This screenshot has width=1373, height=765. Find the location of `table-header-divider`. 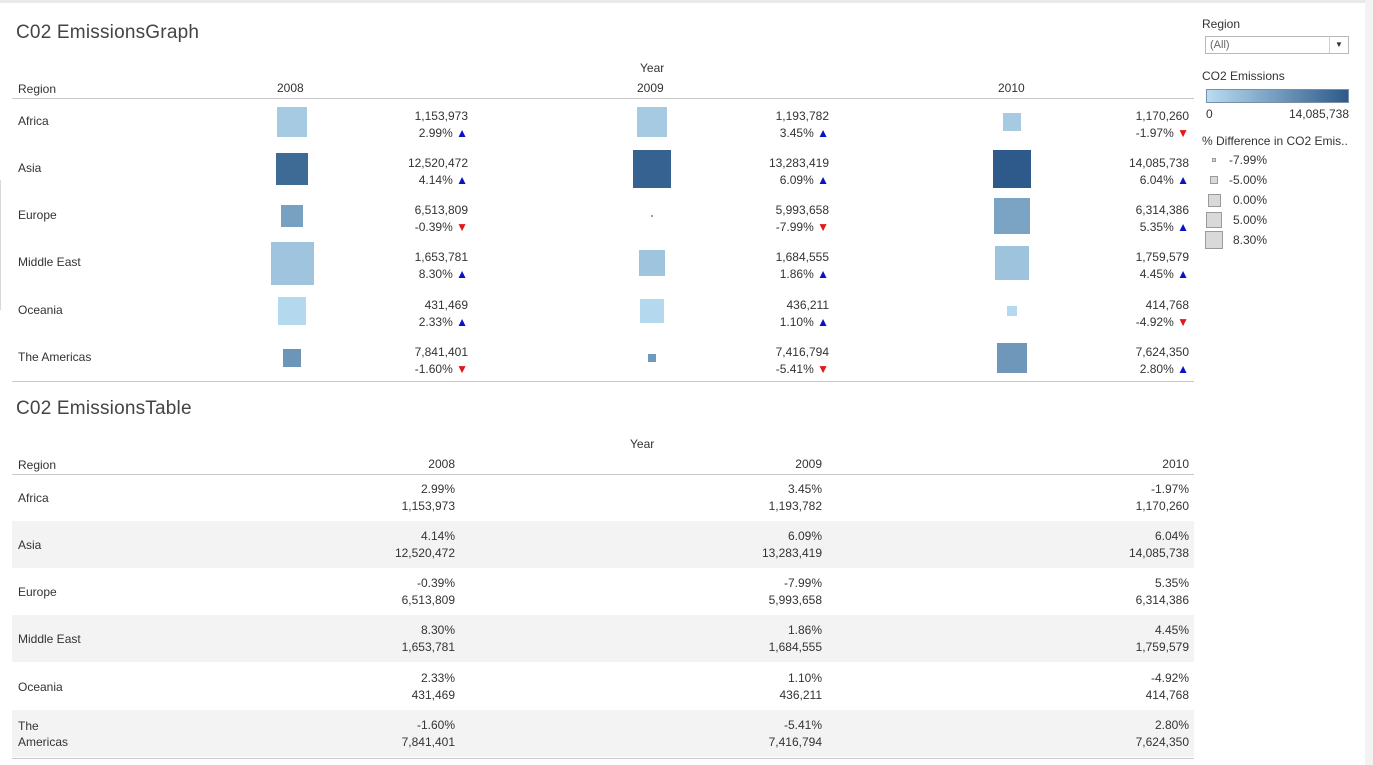

table-header-divider is located at coordinates (603, 474).